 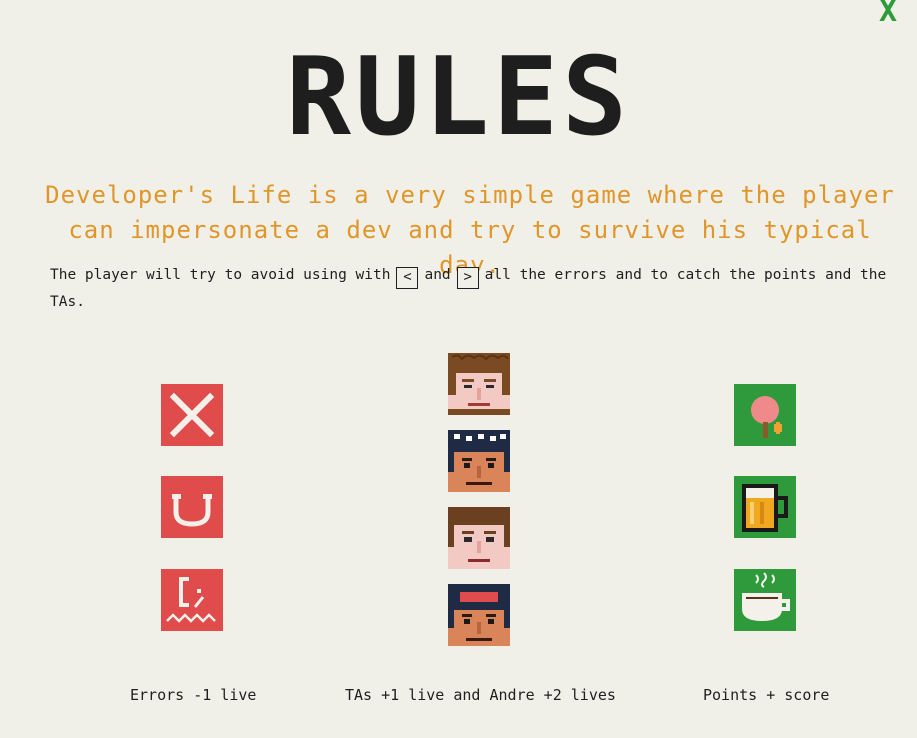 I want to click on left-arrow-key-icon: <, so click(x=407, y=278).